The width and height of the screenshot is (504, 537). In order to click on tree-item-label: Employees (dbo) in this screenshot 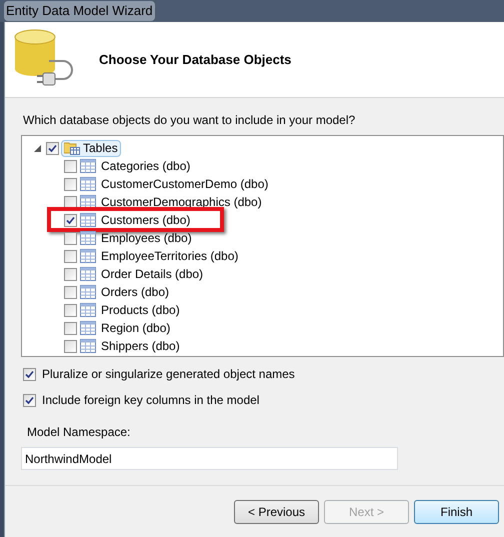, I will do `click(146, 238)`.